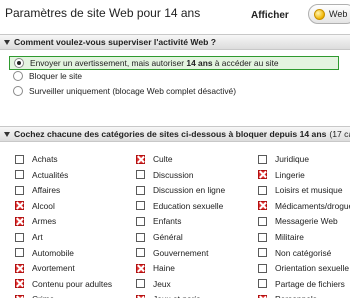  Describe the element at coordinates (154, 159) in the screenshot. I see `category-item: Culte` at that location.